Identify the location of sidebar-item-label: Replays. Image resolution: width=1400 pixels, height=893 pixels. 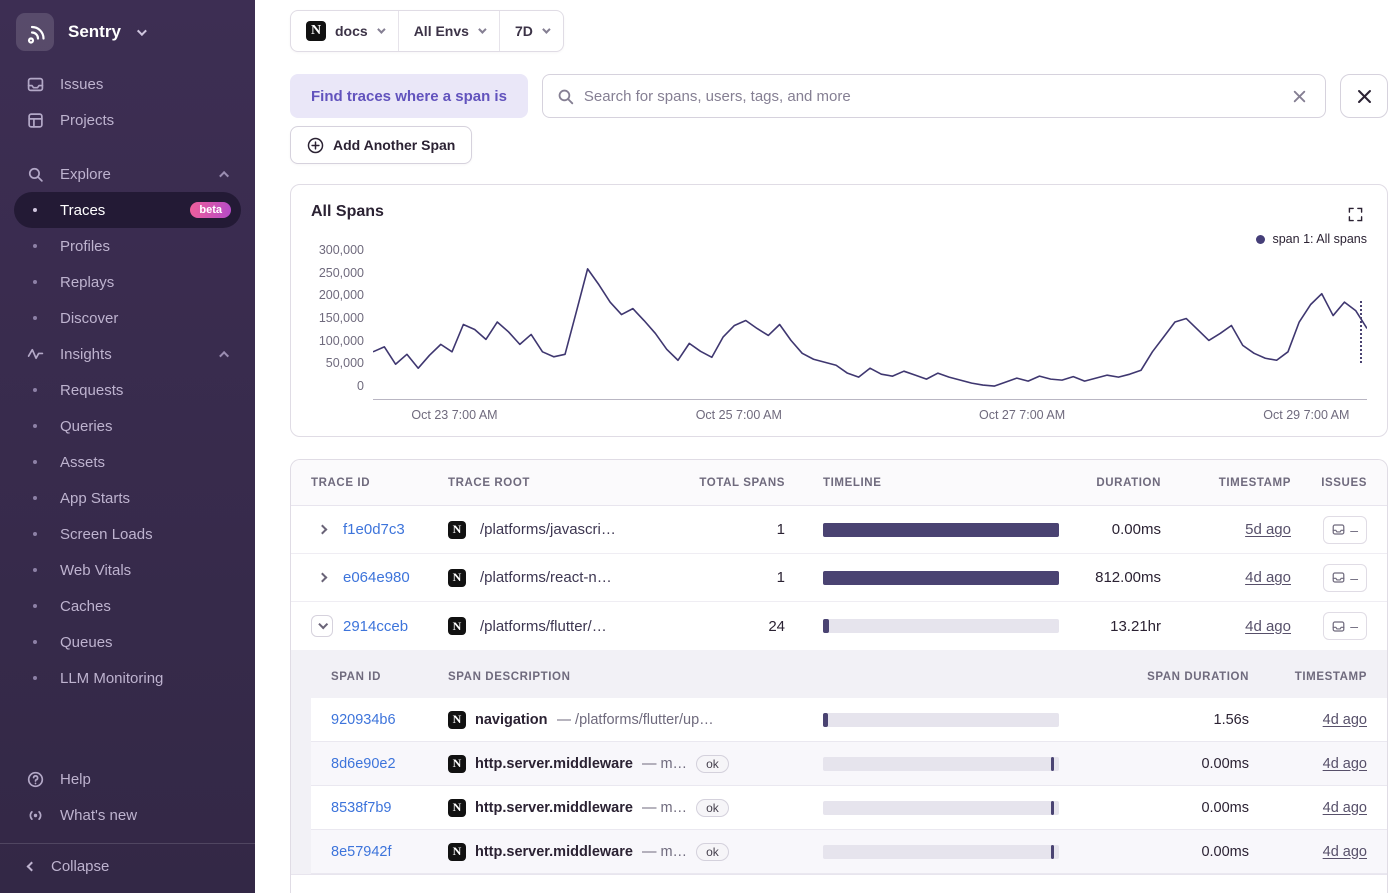
(87, 282).